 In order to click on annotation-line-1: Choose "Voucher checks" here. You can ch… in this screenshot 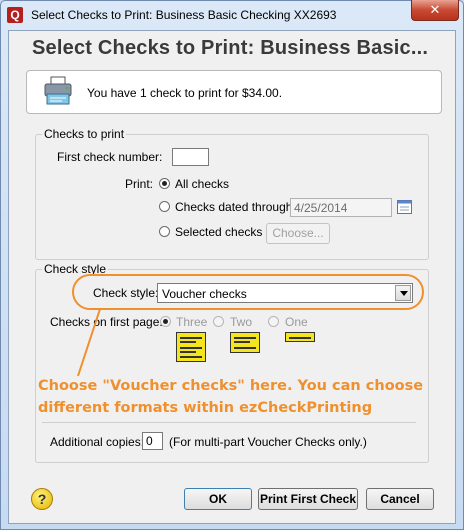, I will do `click(231, 386)`.